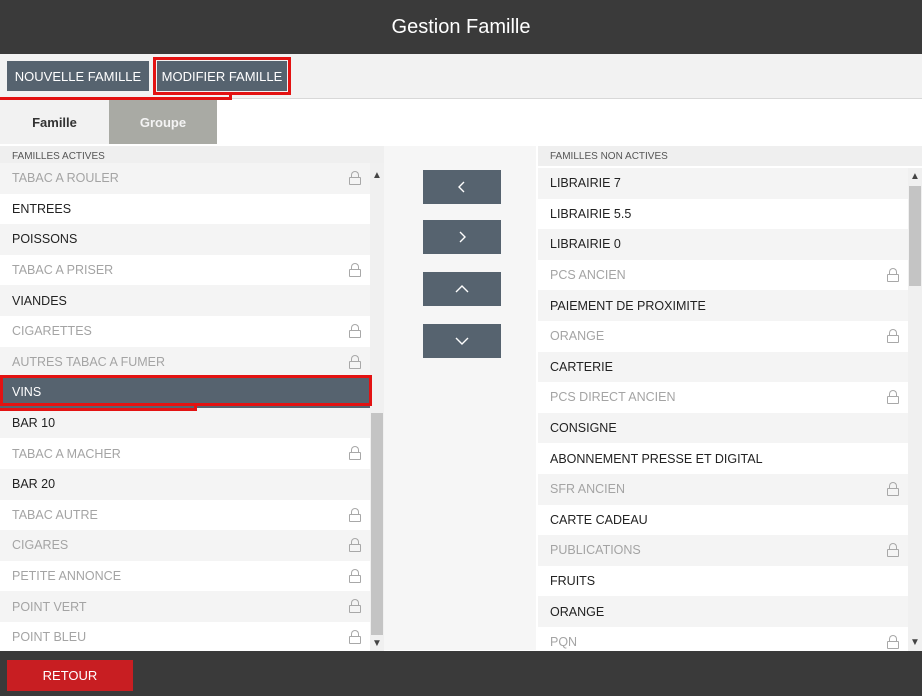 This screenshot has width=922, height=696. What do you see at coordinates (185, 331) in the screenshot?
I see `list-item: CIGARETTES` at bounding box center [185, 331].